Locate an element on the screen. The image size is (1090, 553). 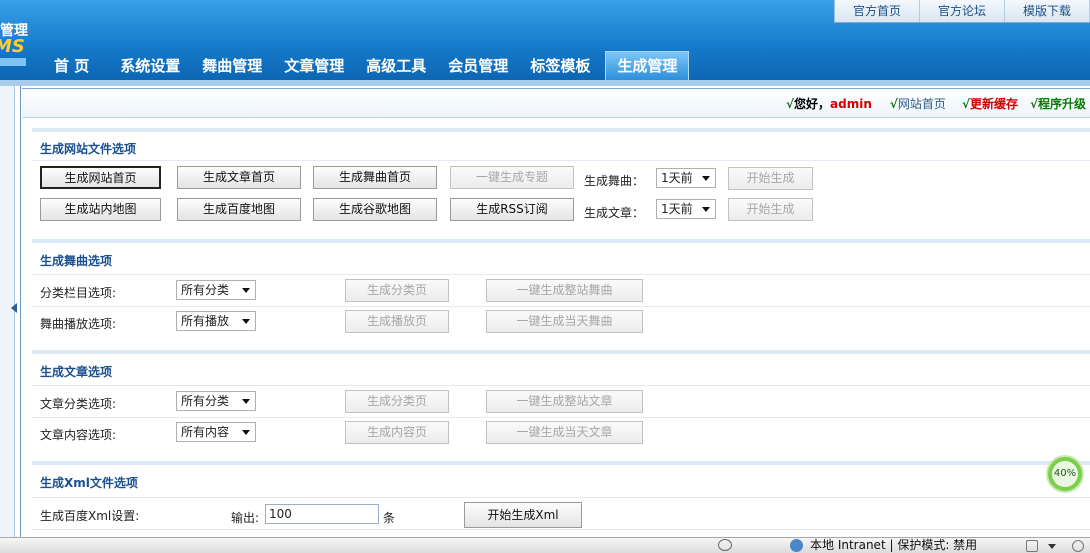
nav-underline is located at coordinates (545, 83).